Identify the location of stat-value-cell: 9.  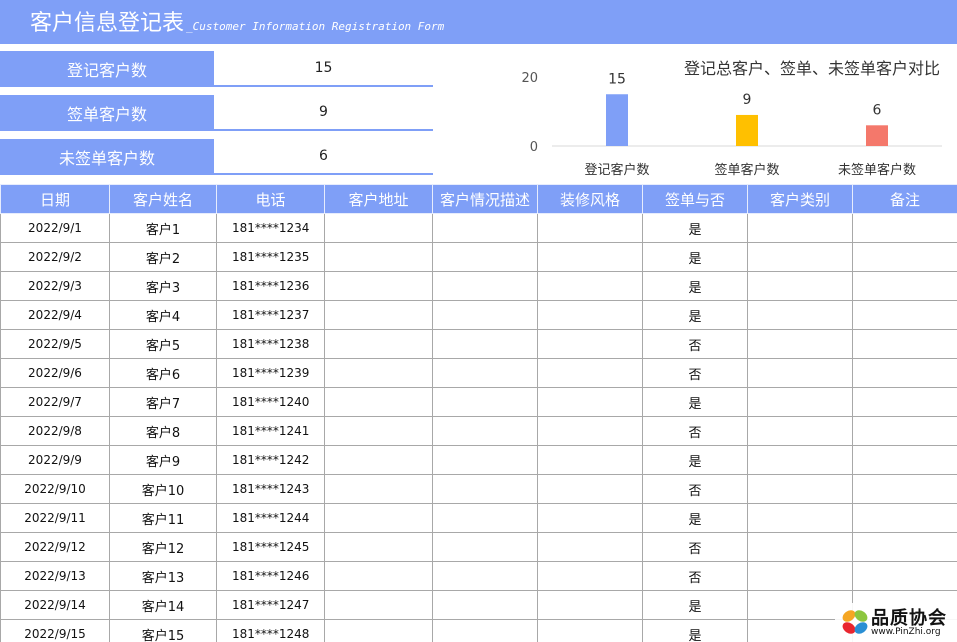
(323, 113).